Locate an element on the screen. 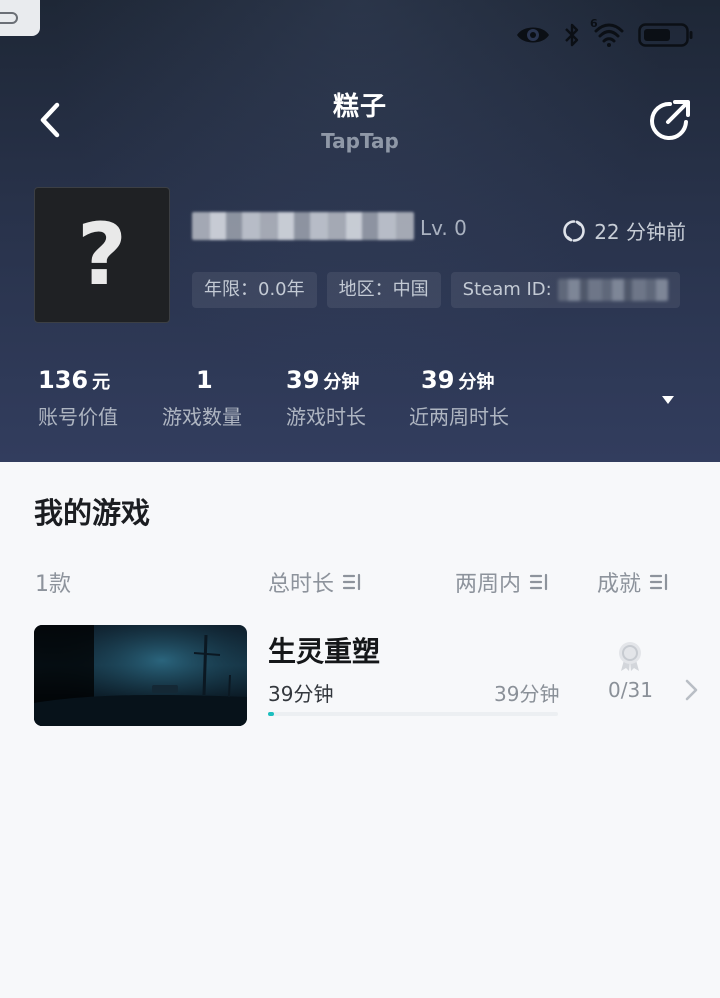 The height and width of the screenshot is (998, 720). profile-name-row: Lv. 0 22 分钟前 is located at coordinates (440, 229).